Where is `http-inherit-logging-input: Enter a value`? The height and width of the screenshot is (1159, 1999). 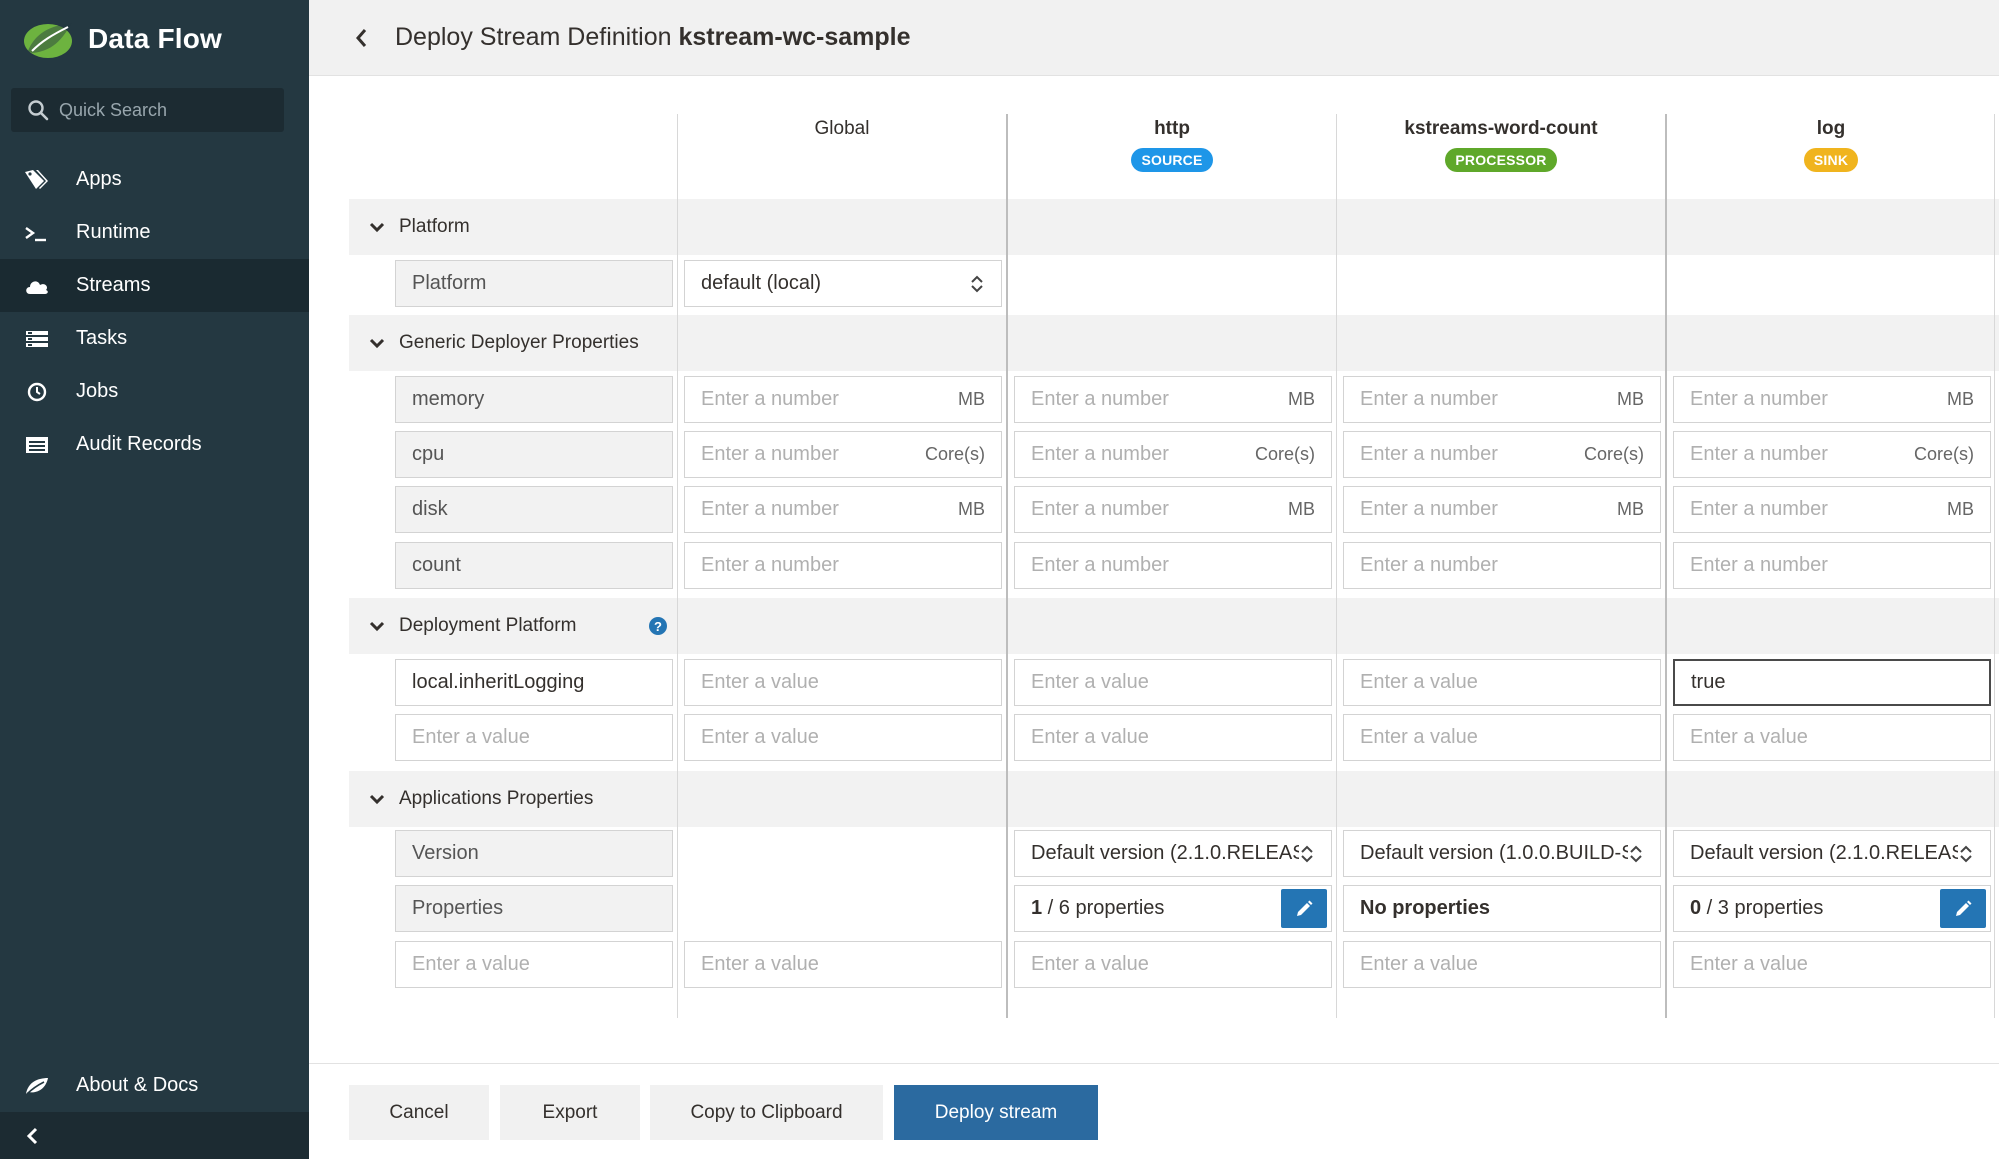
http-inherit-logging-input: Enter a value is located at coordinates (1173, 682).